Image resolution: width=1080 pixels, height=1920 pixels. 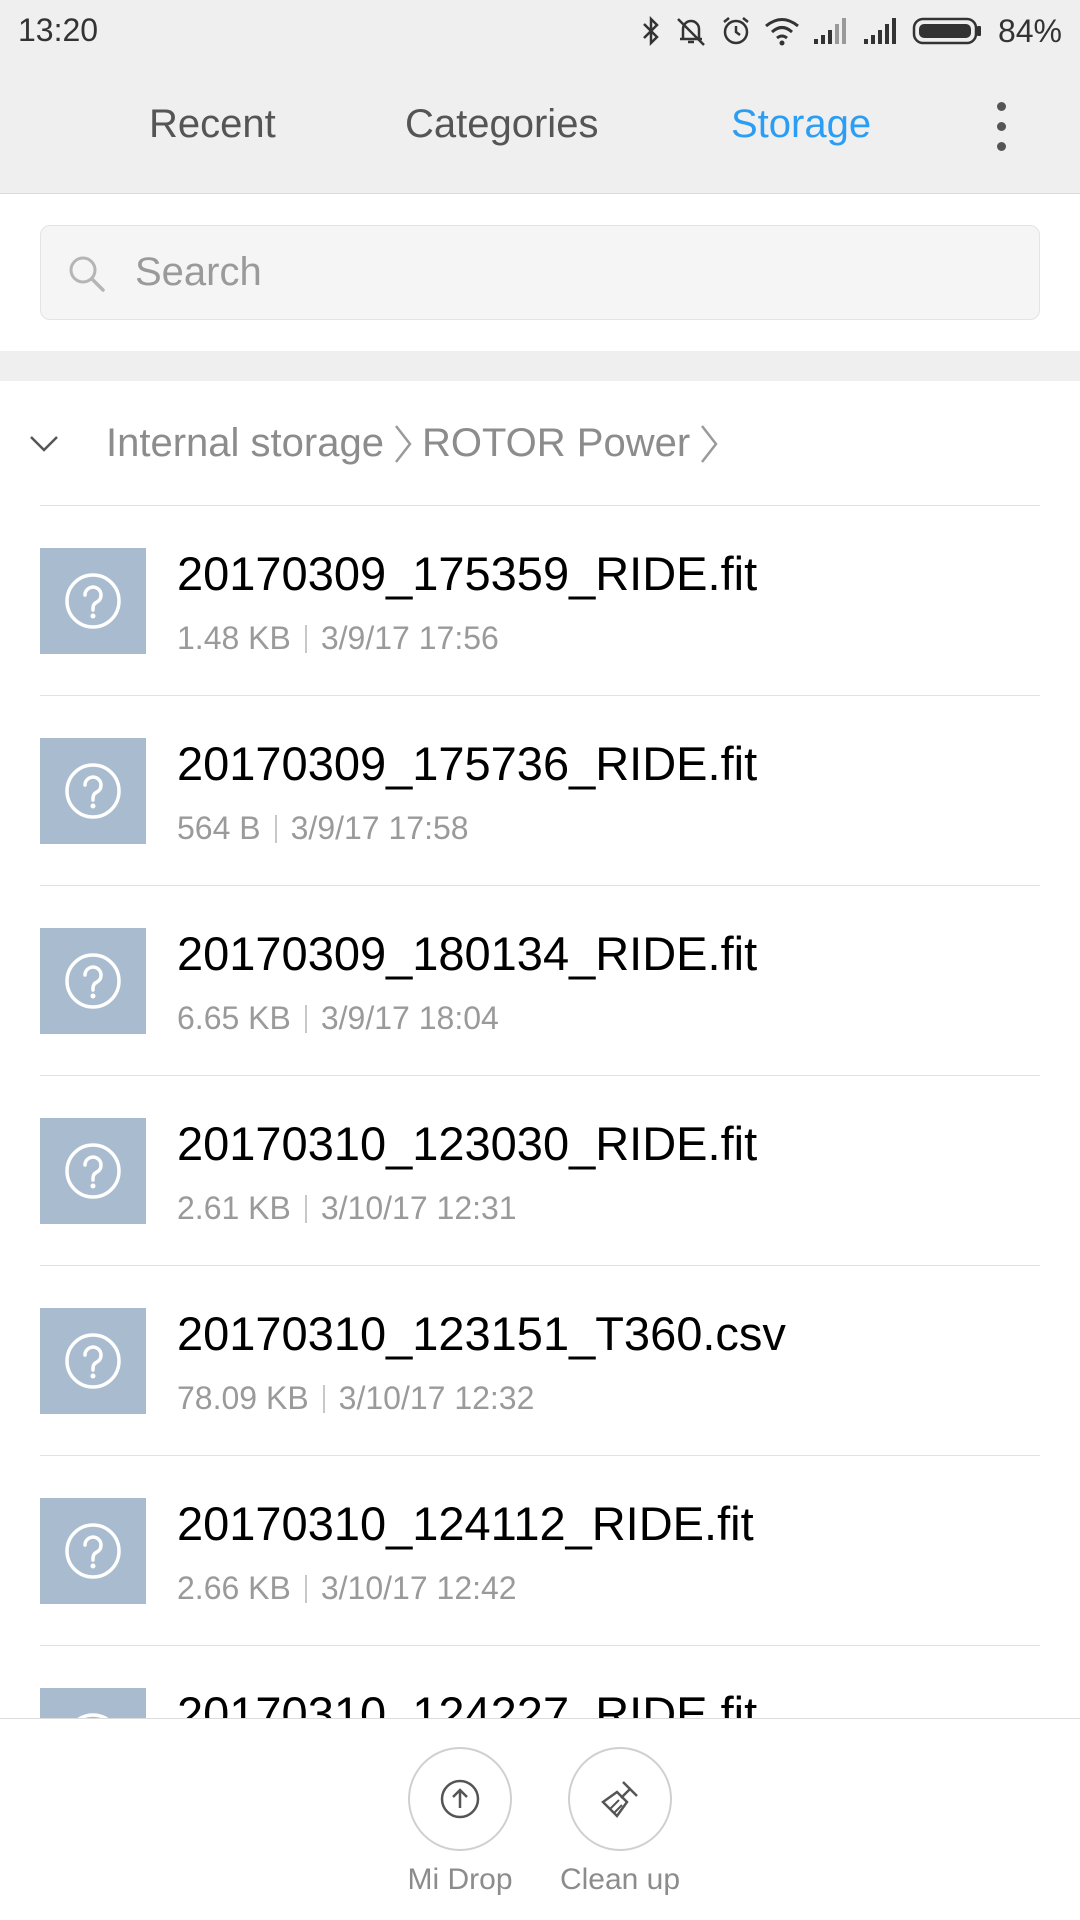 What do you see at coordinates (436, 1398) in the screenshot?
I see `file-date: 3/10/17 12:32` at bounding box center [436, 1398].